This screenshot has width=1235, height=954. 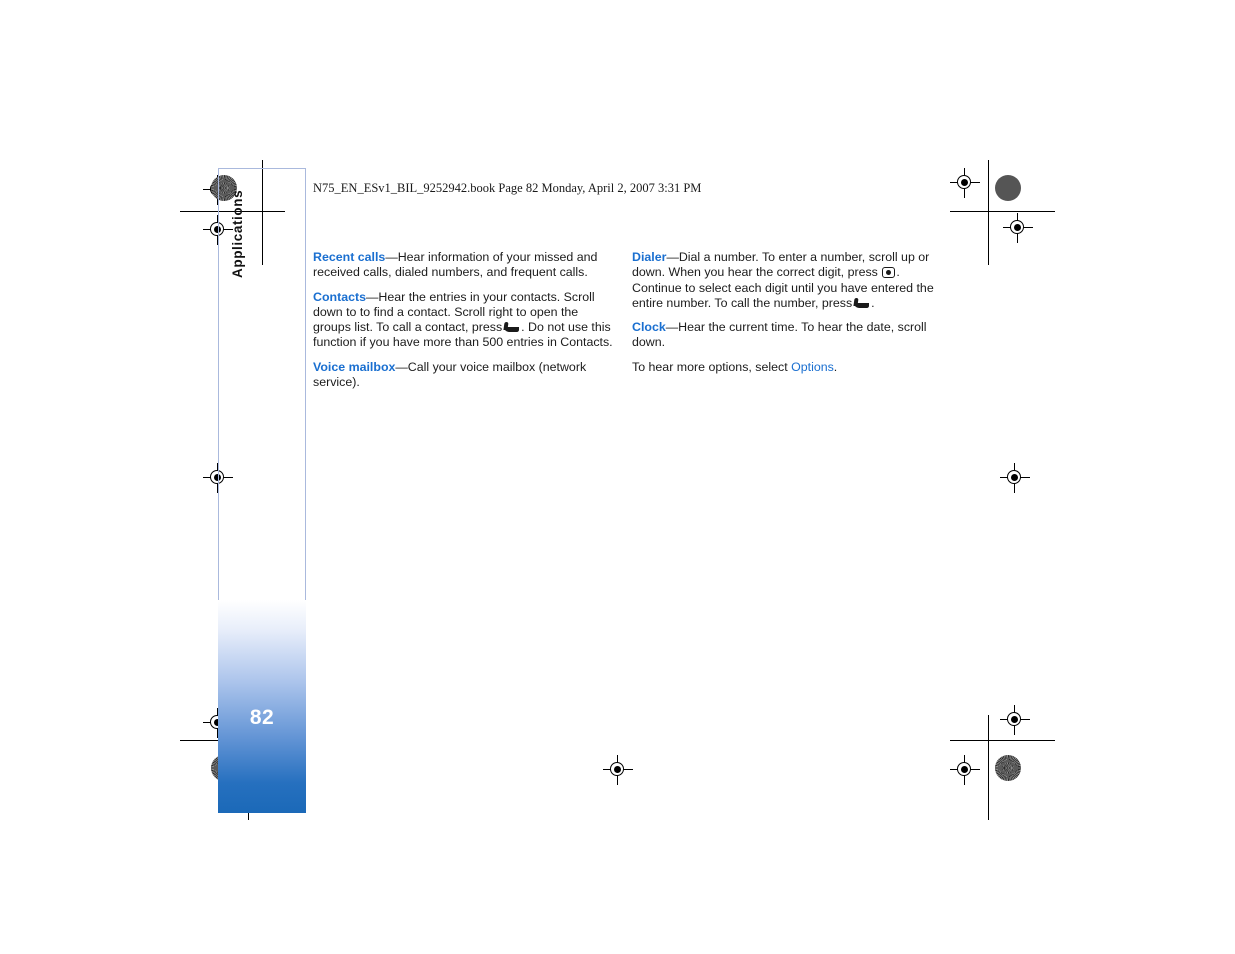 What do you see at coordinates (1015, 478) in the screenshot?
I see `registration-mark-middle-right` at bounding box center [1015, 478].